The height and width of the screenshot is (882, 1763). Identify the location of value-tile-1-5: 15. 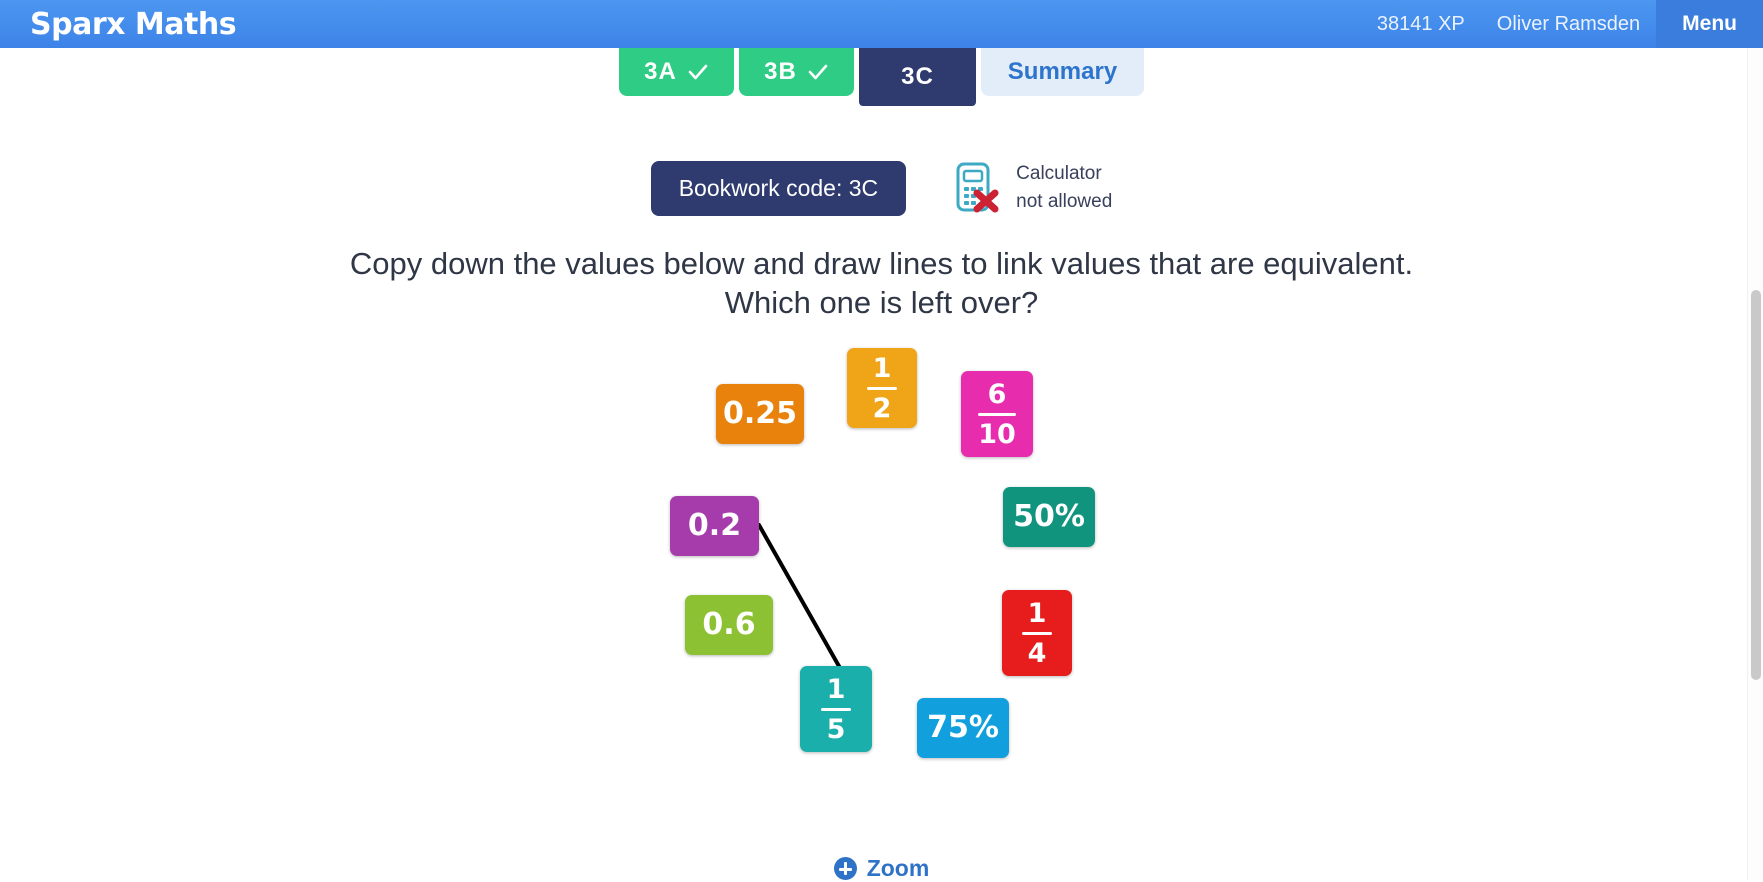
(836, 709).